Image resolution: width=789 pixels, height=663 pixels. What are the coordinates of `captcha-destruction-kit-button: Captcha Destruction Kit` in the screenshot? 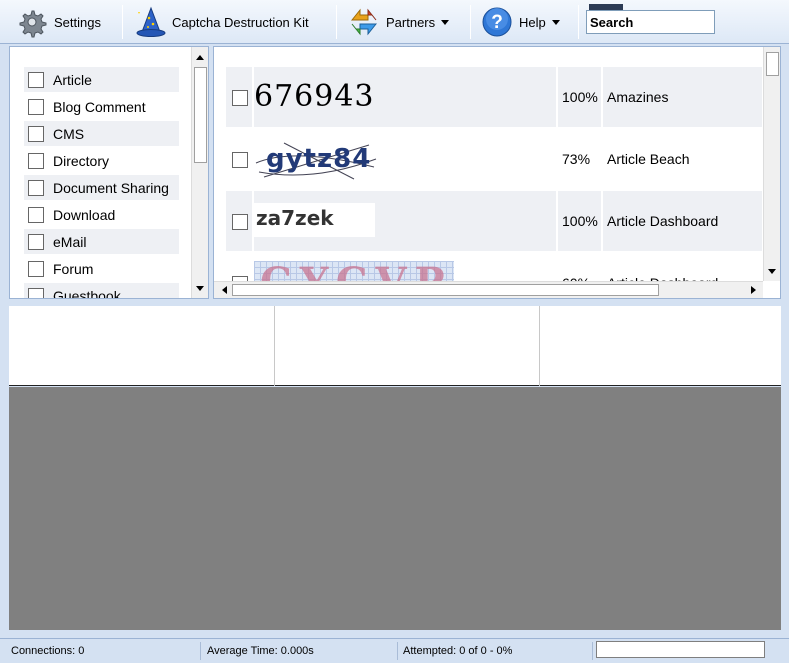 It's located at (221, 22).